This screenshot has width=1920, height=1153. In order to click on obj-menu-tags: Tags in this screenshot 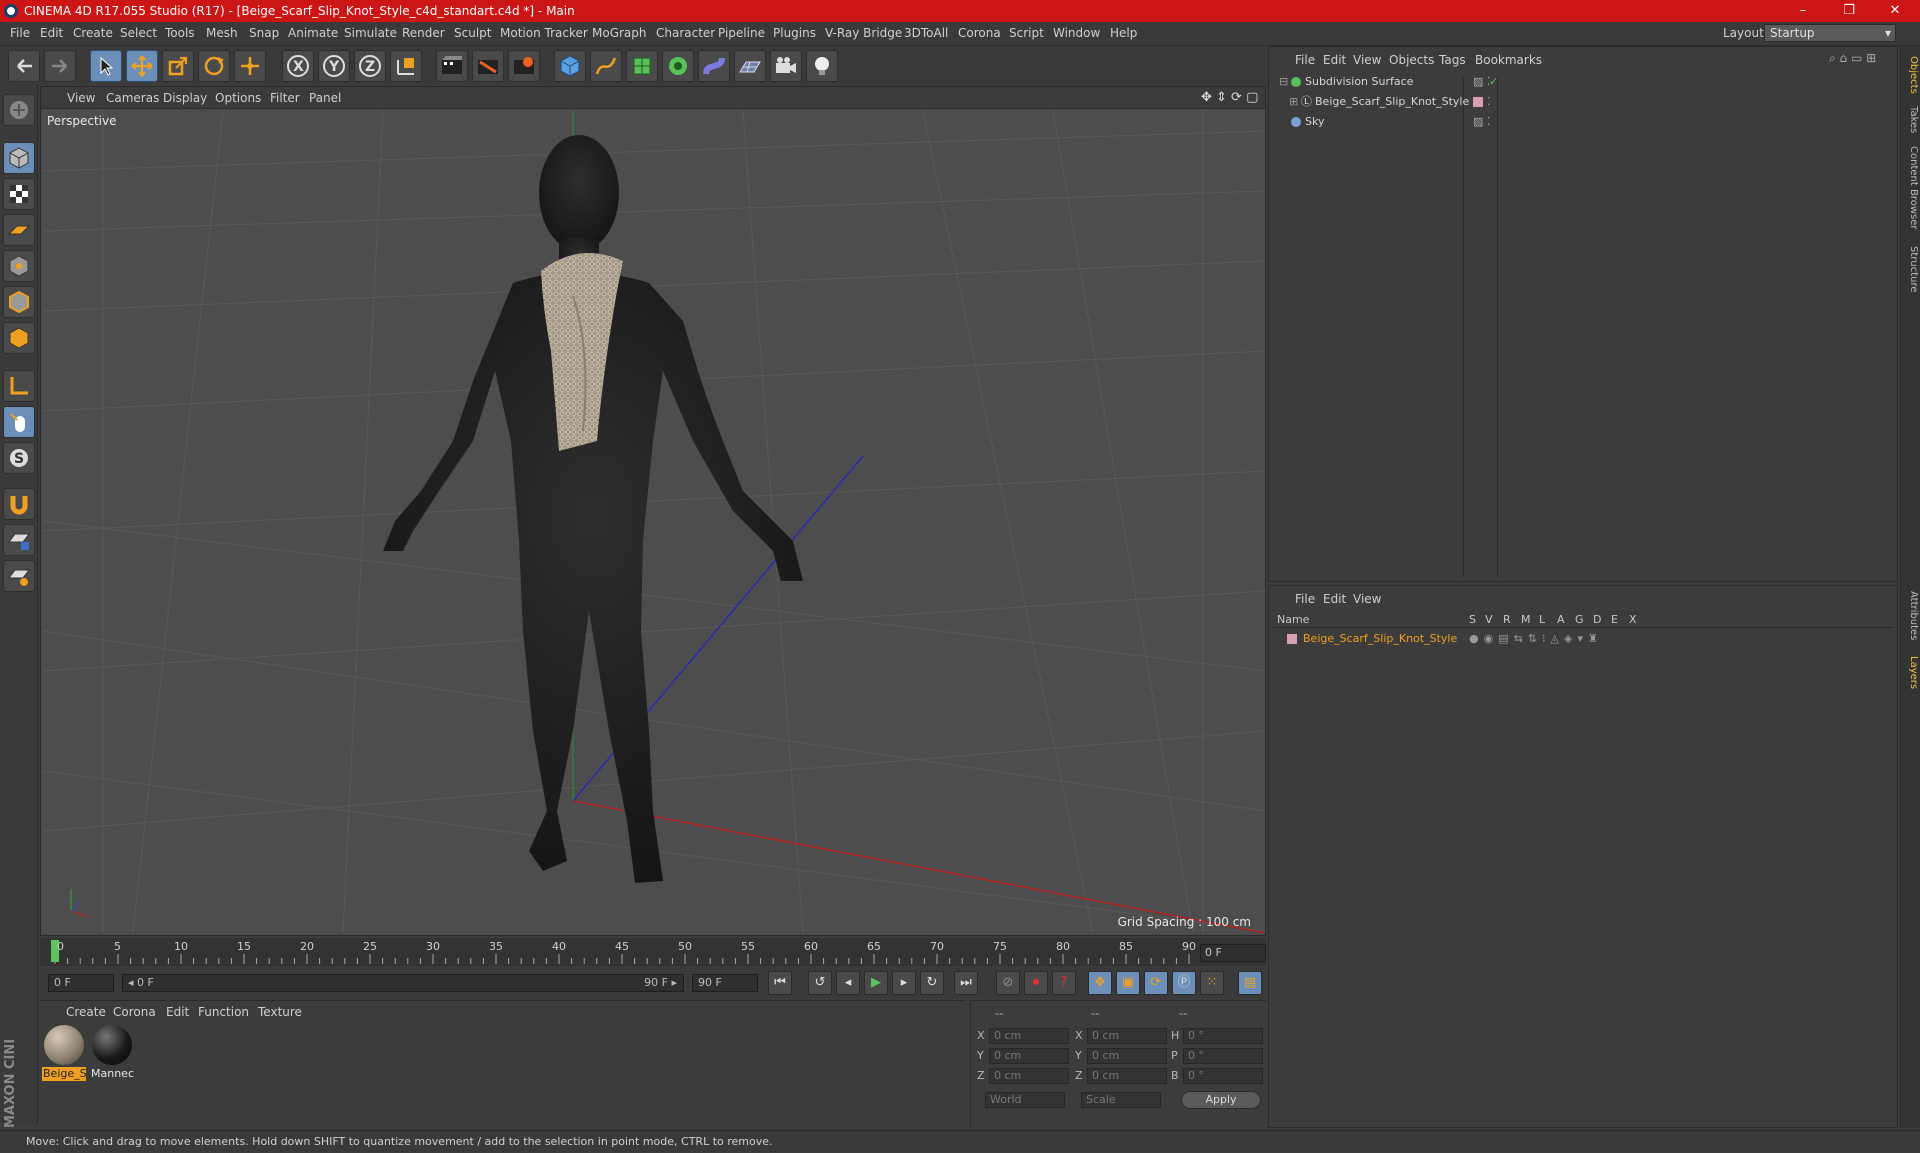, I will do `click(1452, 60)`.